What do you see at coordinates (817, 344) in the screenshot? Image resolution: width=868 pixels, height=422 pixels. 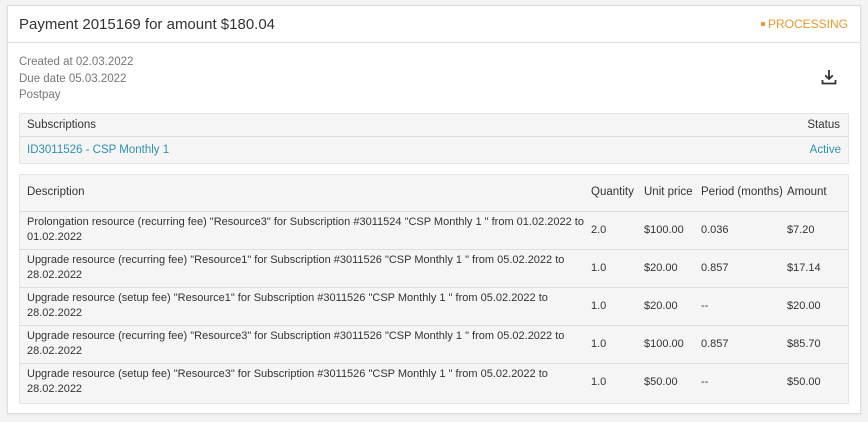 I see `row-amount: $85.70` at bounding box center [817, 344].